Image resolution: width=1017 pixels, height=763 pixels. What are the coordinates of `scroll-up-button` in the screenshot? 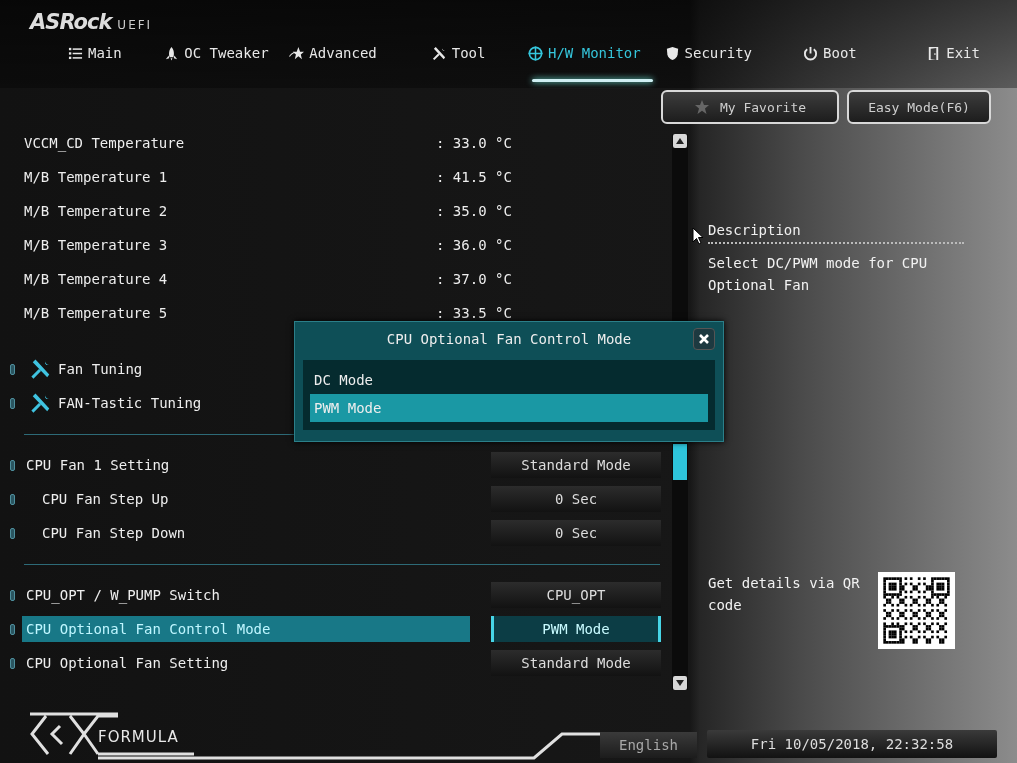 It's located at (680, 141).